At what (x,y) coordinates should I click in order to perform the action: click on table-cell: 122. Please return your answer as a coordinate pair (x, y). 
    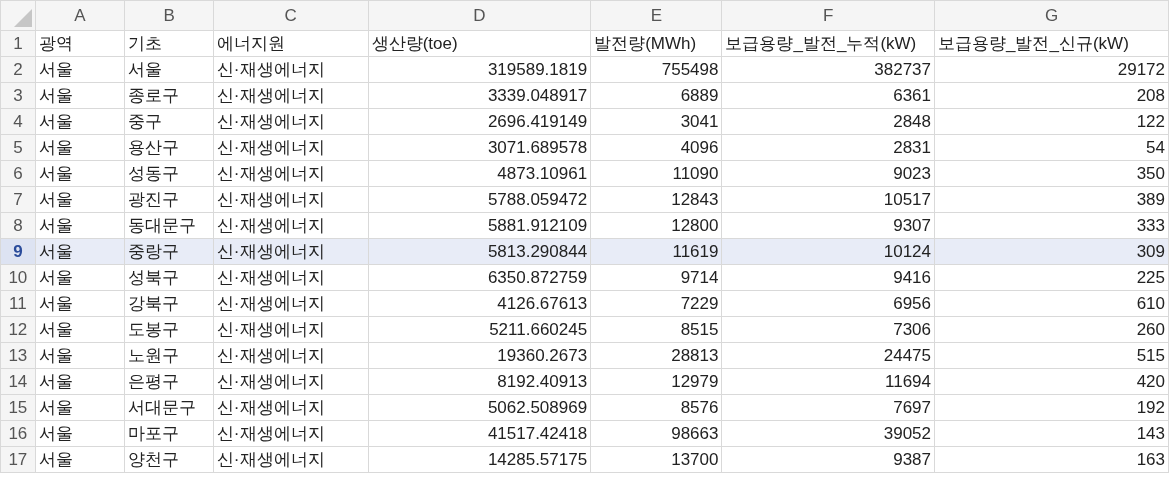
    Looking at the image, I should click on (1051, 121).